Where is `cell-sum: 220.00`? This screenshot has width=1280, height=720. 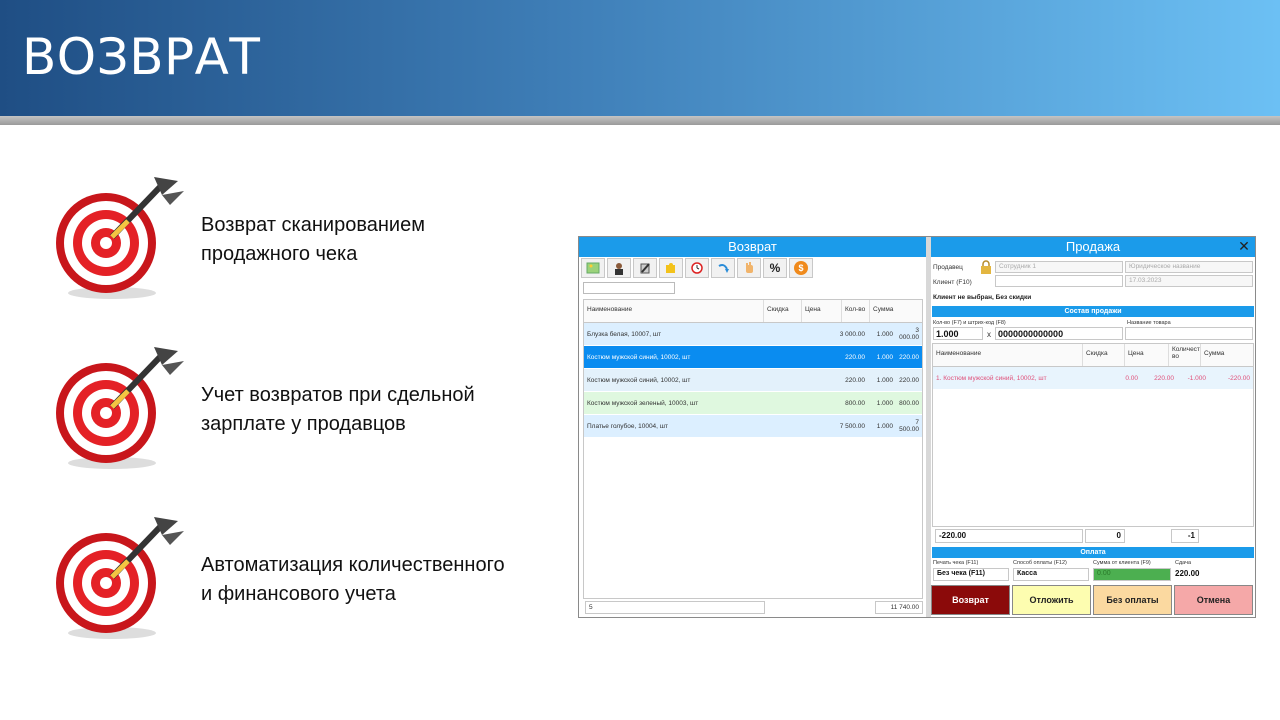
cell-sum: 220.00 is located at coordinates (909, 357).